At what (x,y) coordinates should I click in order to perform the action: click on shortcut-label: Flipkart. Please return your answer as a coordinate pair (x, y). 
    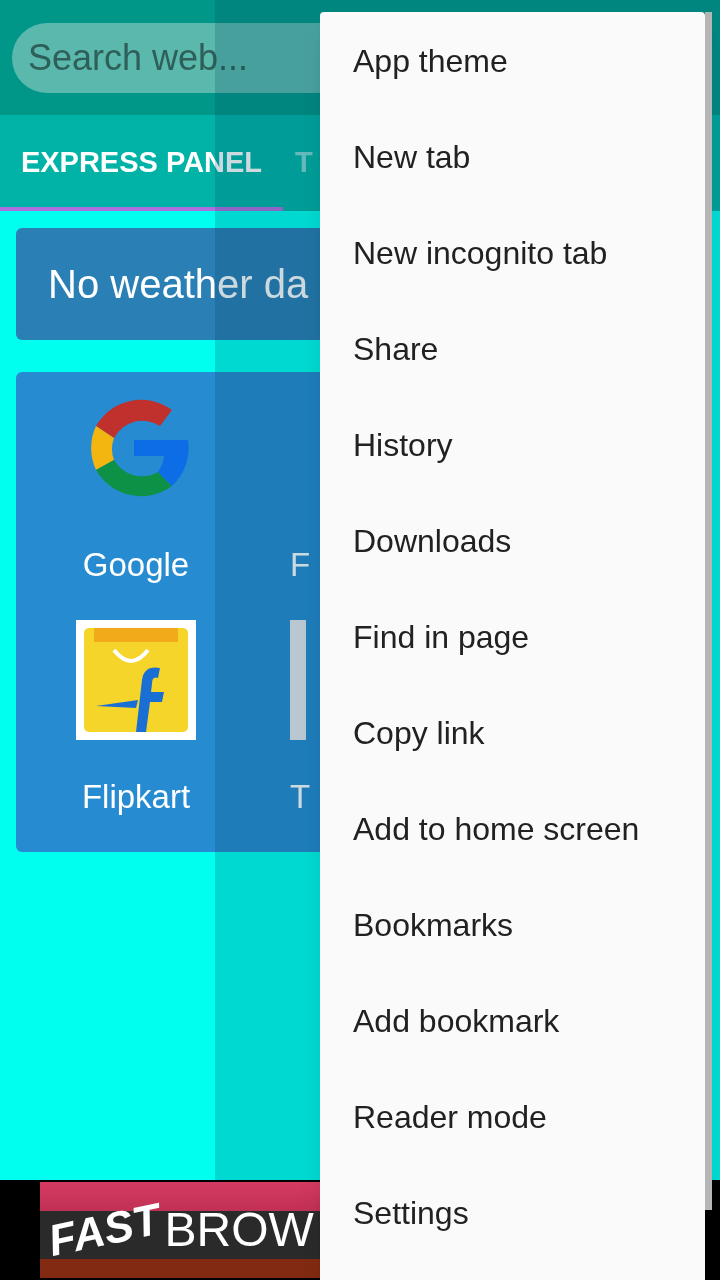
    Looking at the image, I should click on (136, 797).